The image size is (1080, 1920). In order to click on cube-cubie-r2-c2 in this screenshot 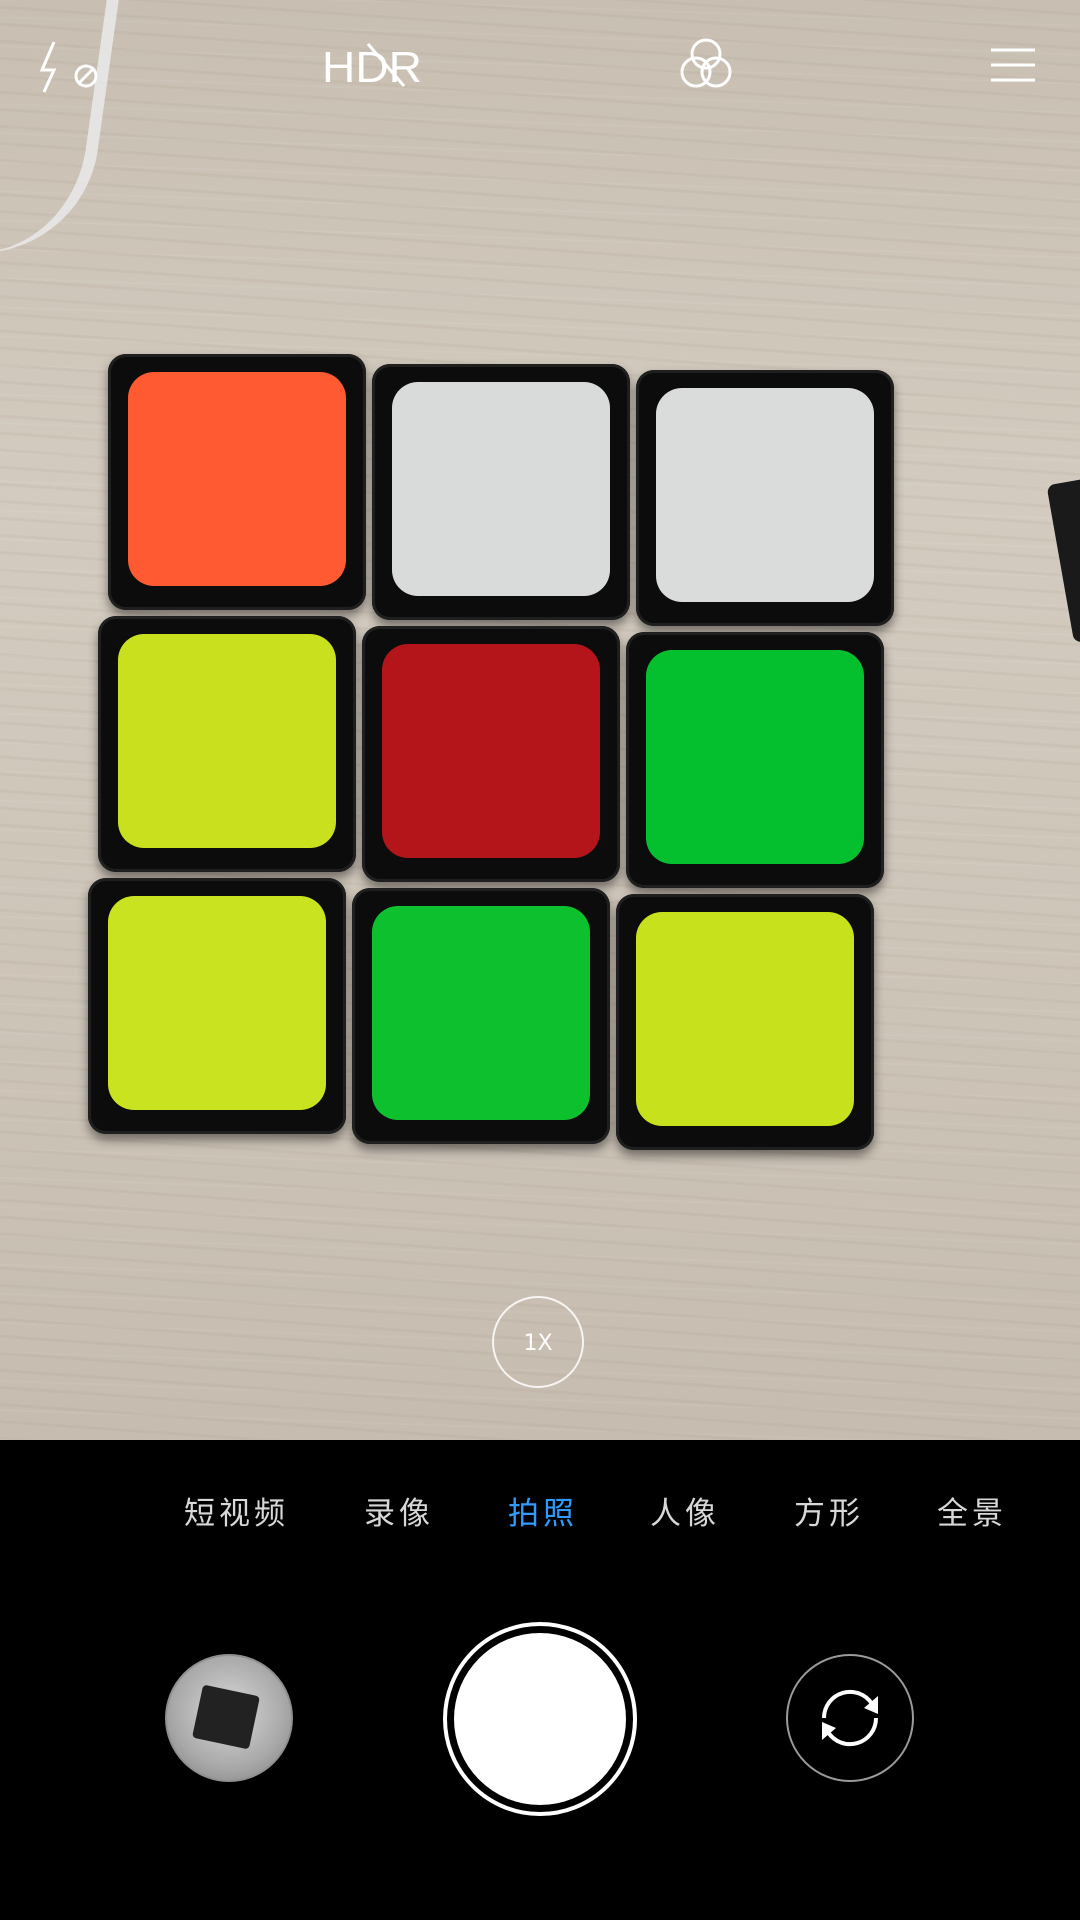, I will do `click(745, 1022)`.